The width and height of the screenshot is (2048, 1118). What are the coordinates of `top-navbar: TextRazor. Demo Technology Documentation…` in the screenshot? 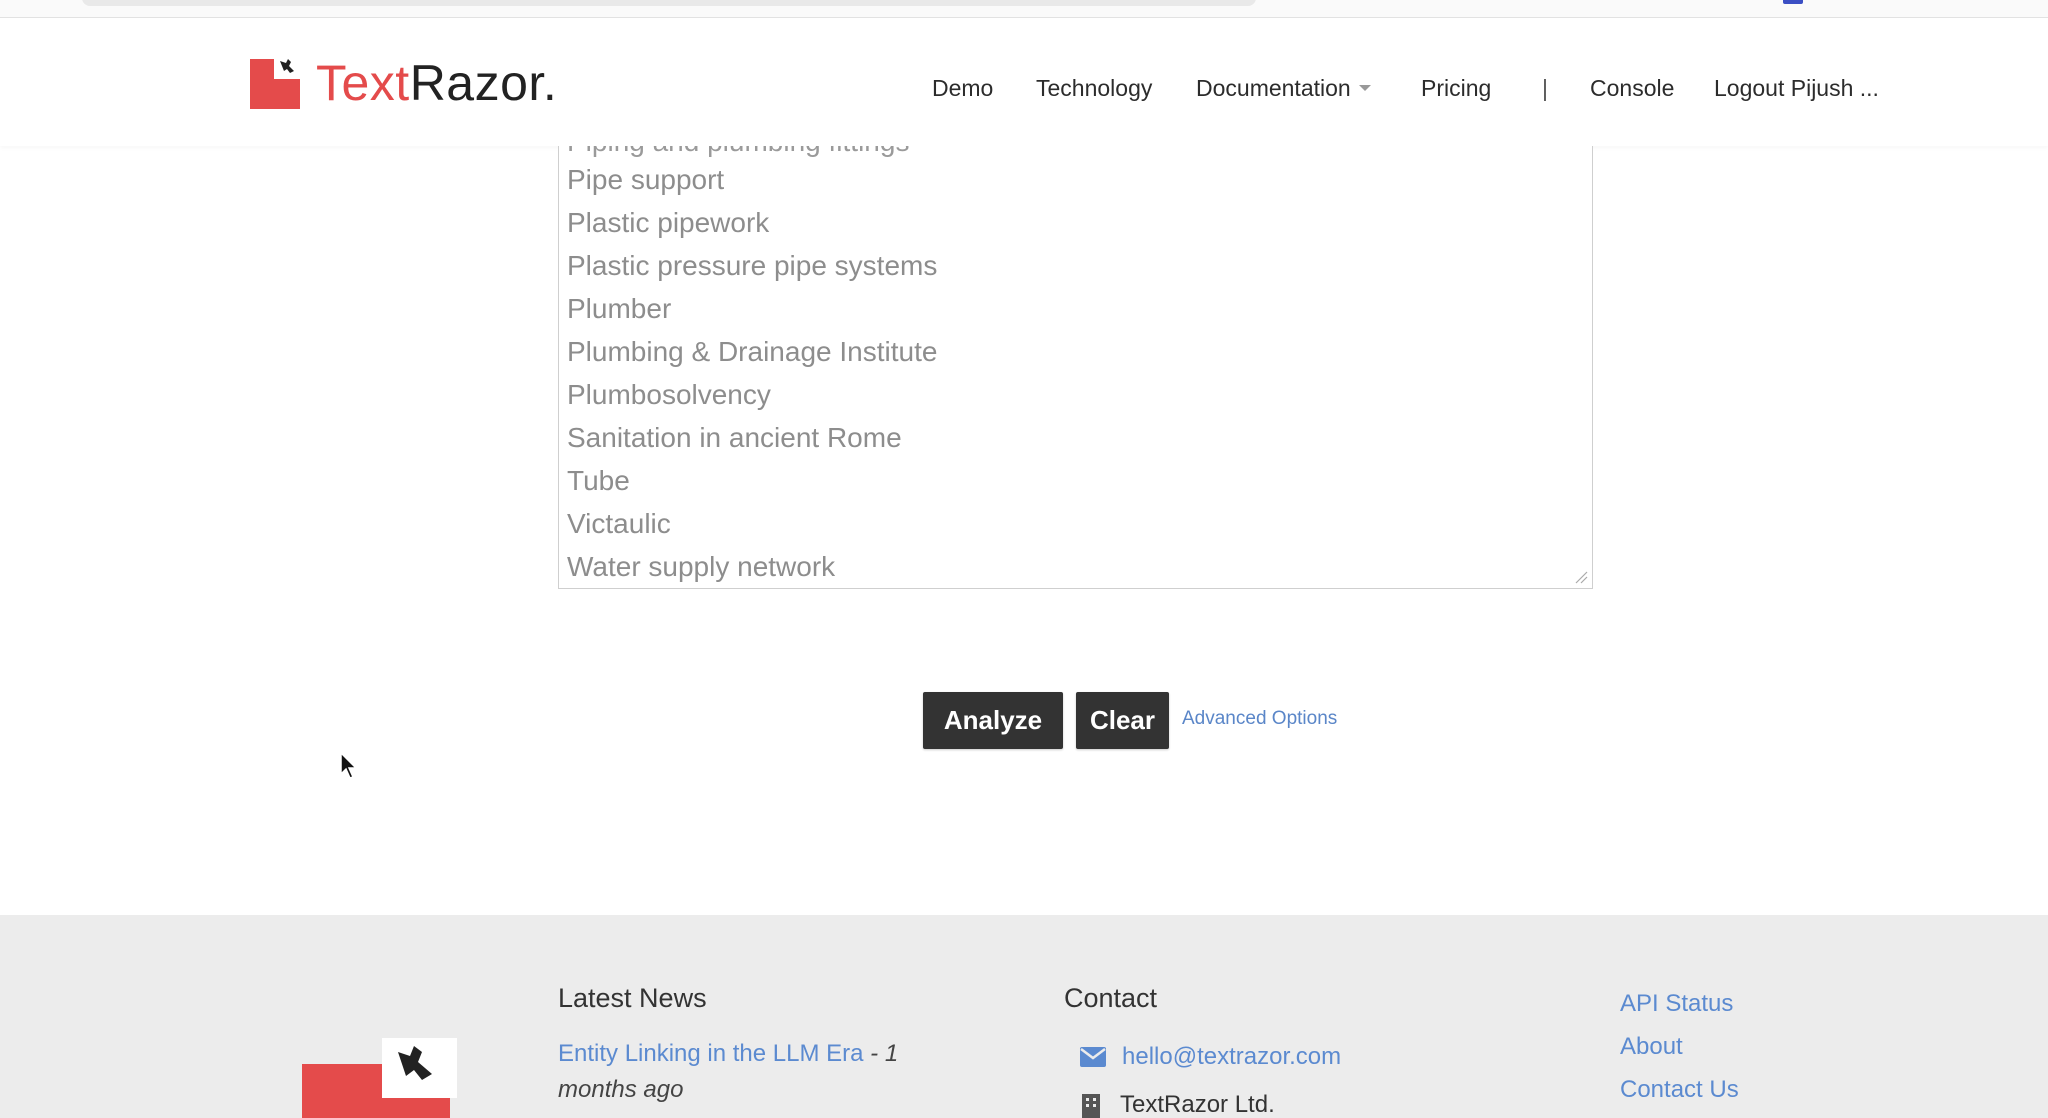 It's located at (1024, 82).